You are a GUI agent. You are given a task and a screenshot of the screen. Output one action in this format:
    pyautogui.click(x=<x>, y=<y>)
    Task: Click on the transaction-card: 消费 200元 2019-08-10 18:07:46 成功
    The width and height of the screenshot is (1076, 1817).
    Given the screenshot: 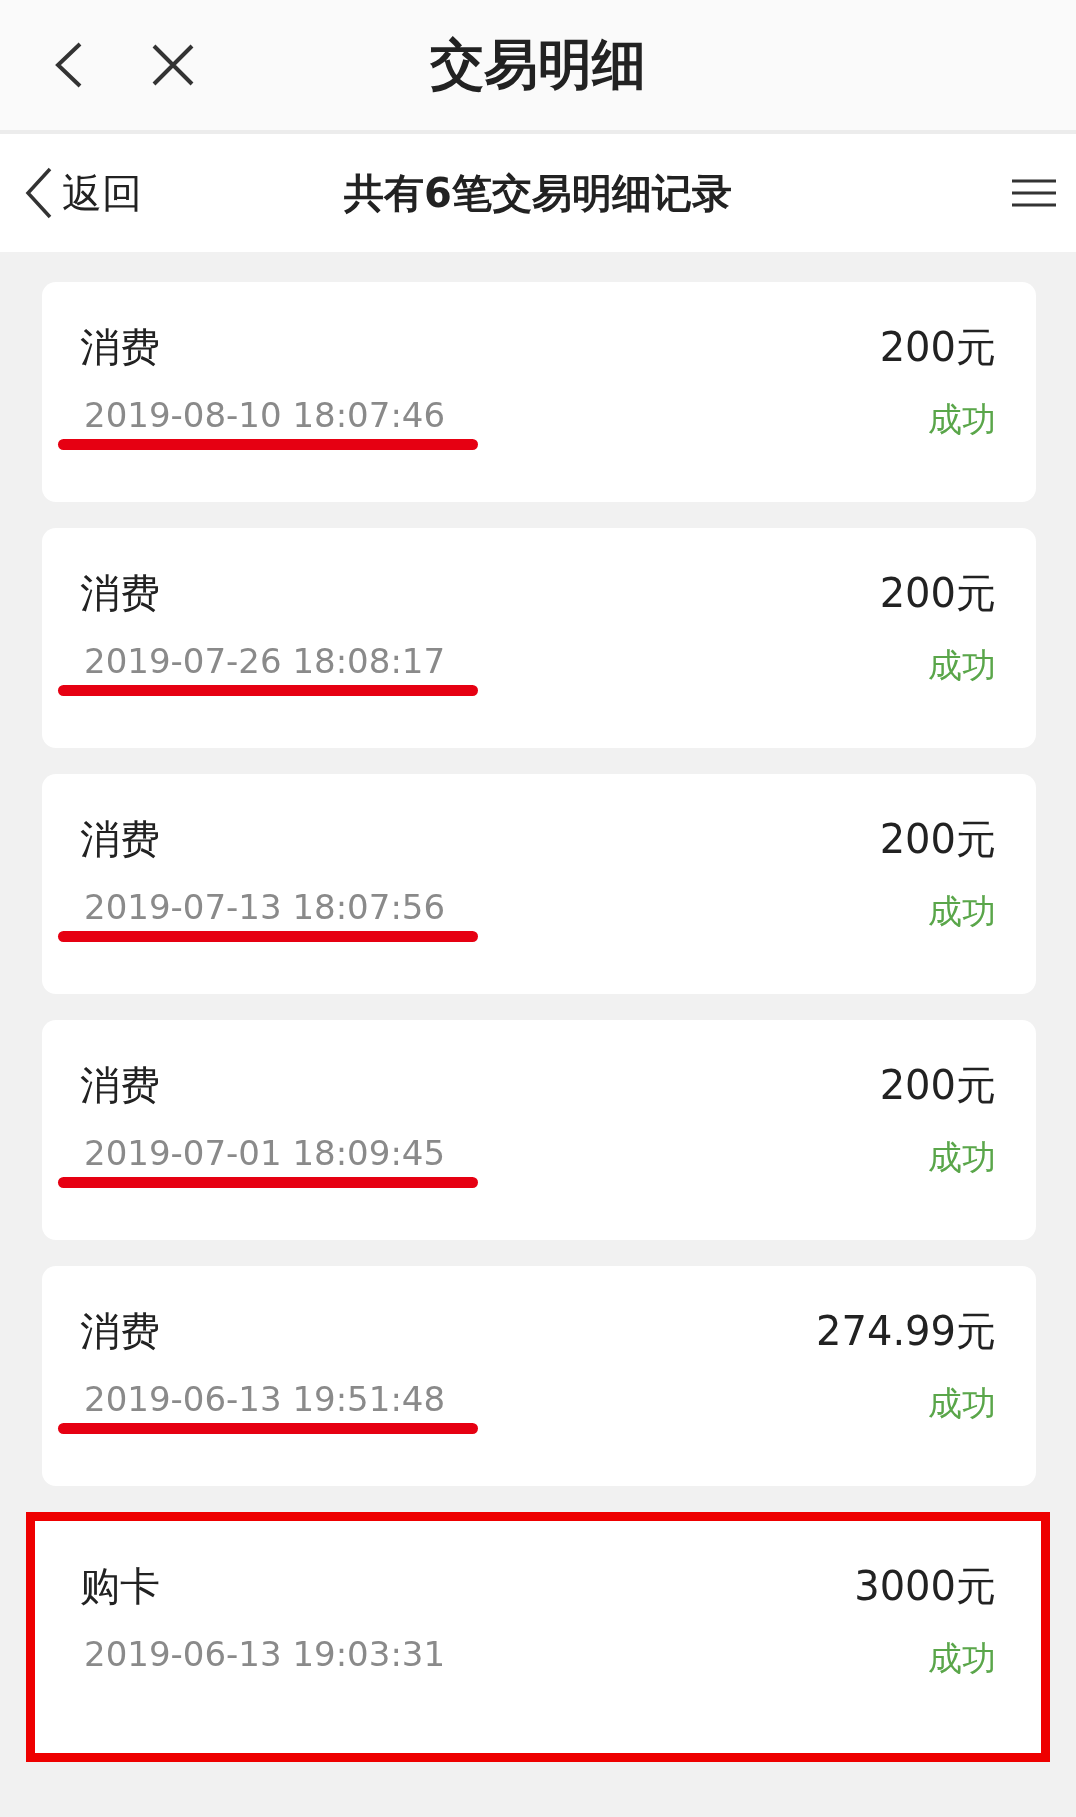 What is the action you would take?
    pyautogui.click(x=539, y=392)
    